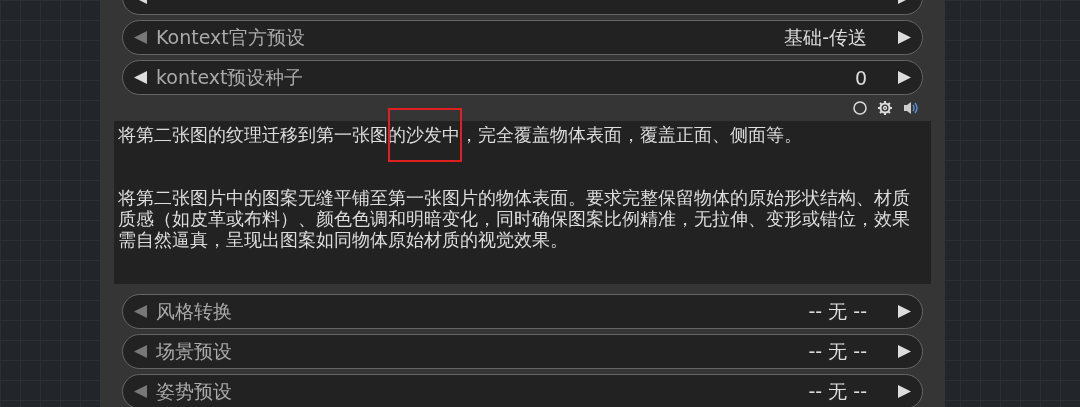 The image size is (1080, 407). Describe the element at coordinates (522, 37) in the screenshot. I see `widget-row: Kontext官方预设 基础-传送` at that location.